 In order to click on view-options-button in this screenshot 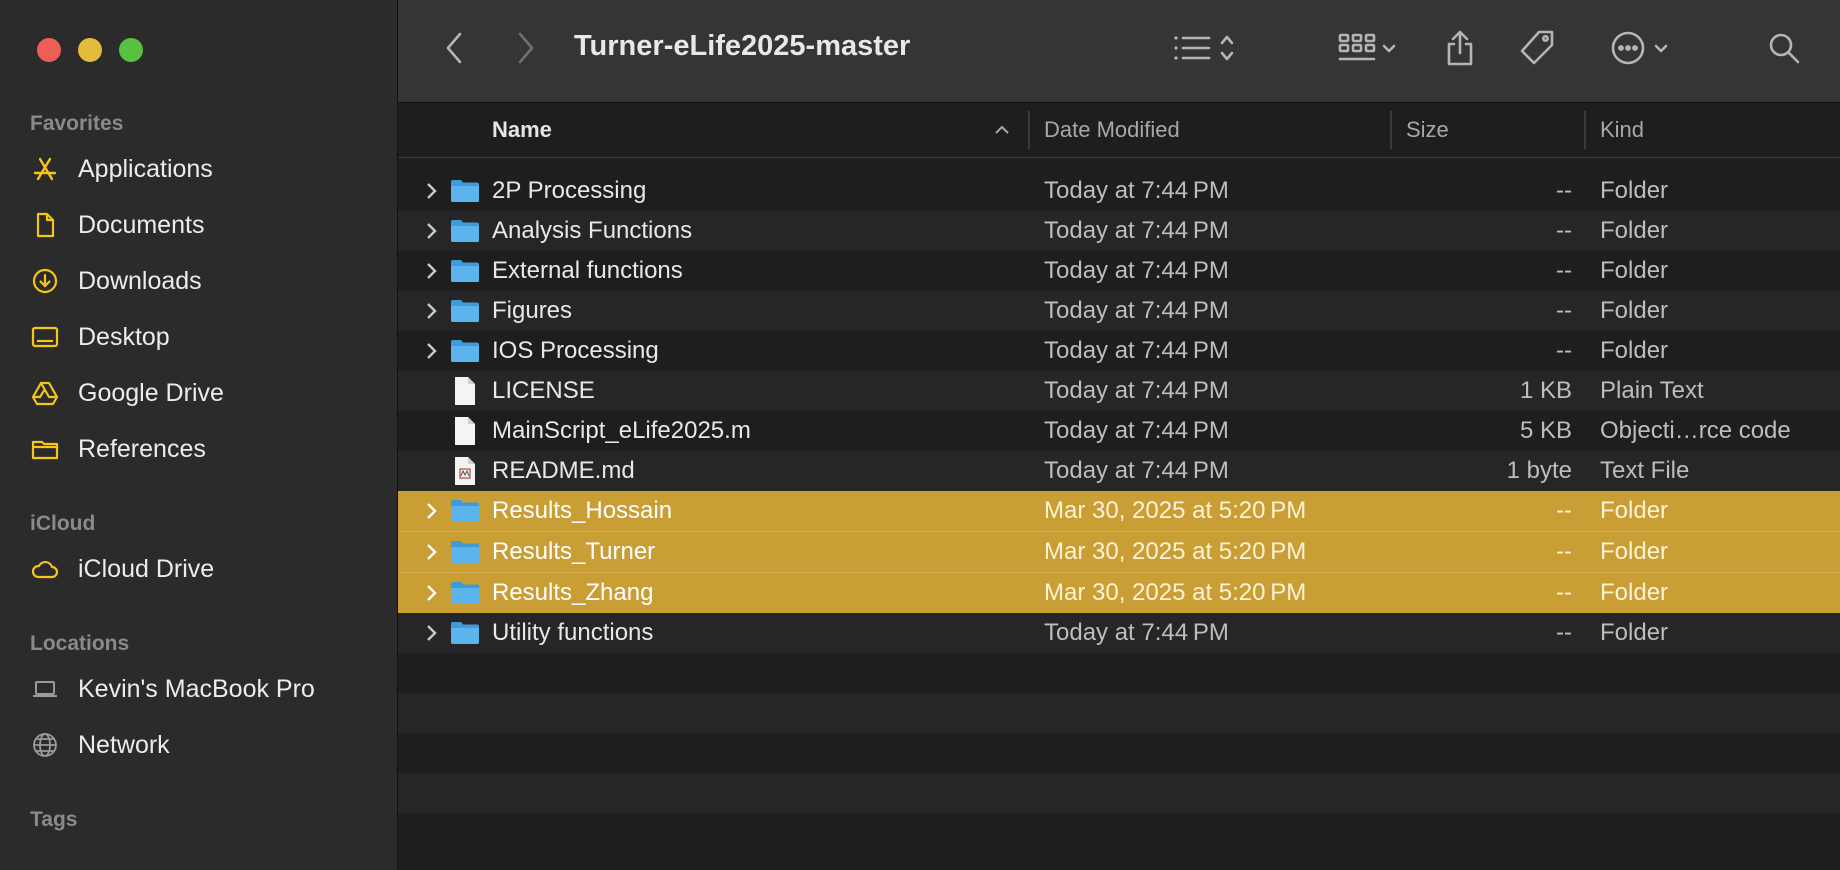, I will do `click(1204, 50)`.